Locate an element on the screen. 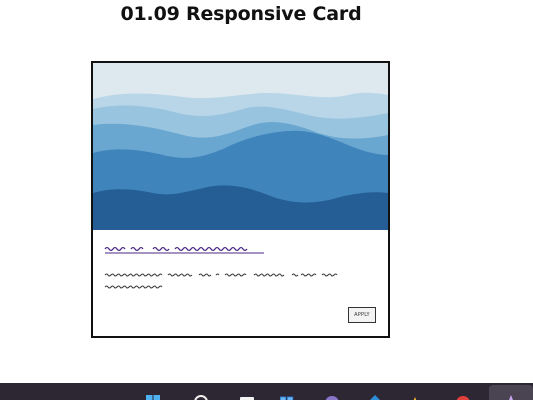 The image size is (533, 400). windows-start-icon is located at coordinates (153, 397).